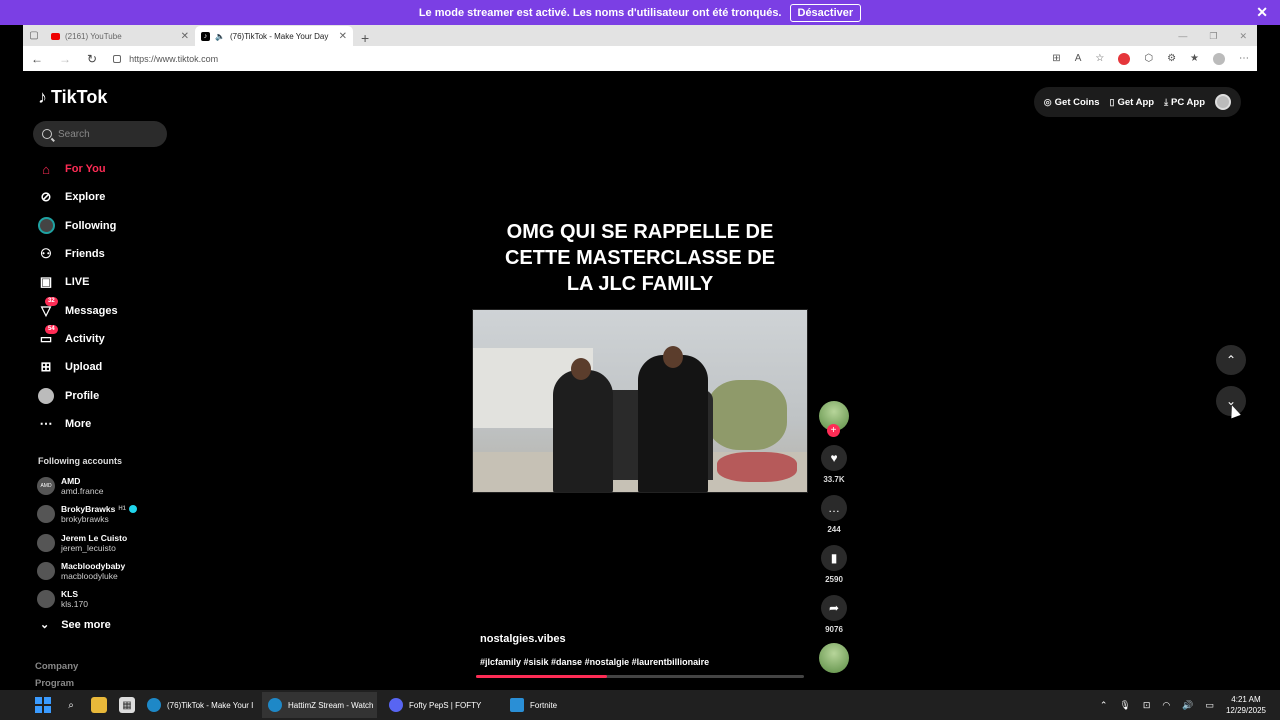 This screenshot has width=1280, height=720. Describe the element at coordinates (55, 36) in the screenshot. I see `youtube-favicon-icon` at that location.